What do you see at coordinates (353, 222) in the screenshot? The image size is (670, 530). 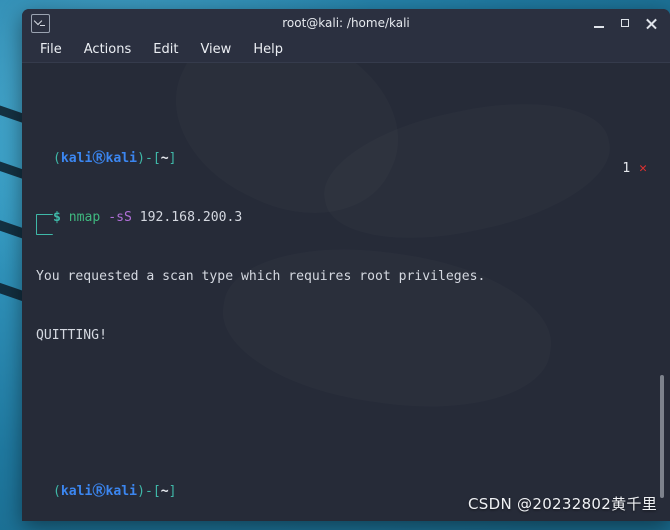 I see `command-line: $ nmap -sS 192.168.200.3` at bounding box center [353, 222].